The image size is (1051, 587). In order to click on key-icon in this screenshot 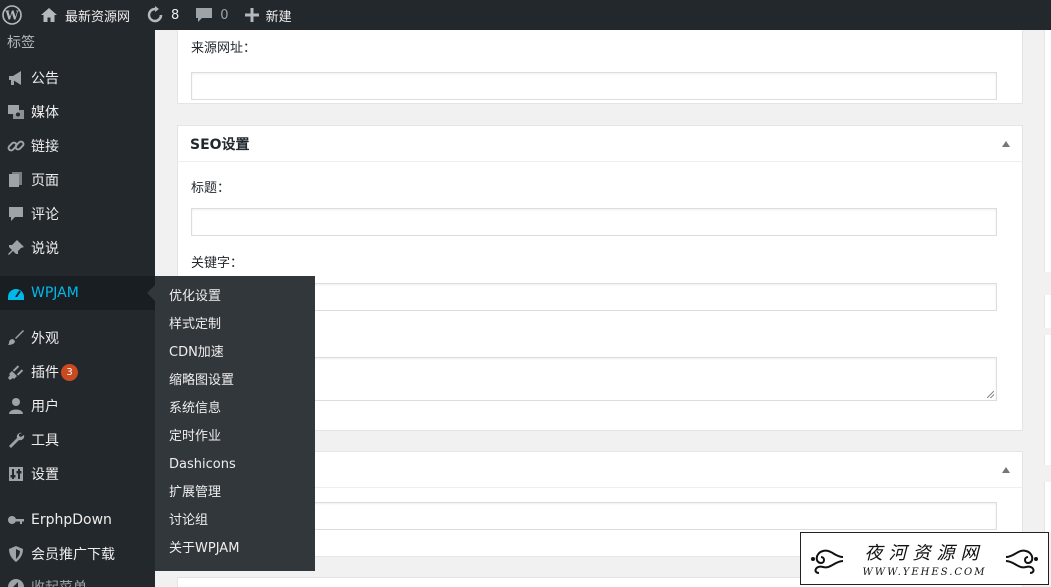, I will do `click(15, 520)`.